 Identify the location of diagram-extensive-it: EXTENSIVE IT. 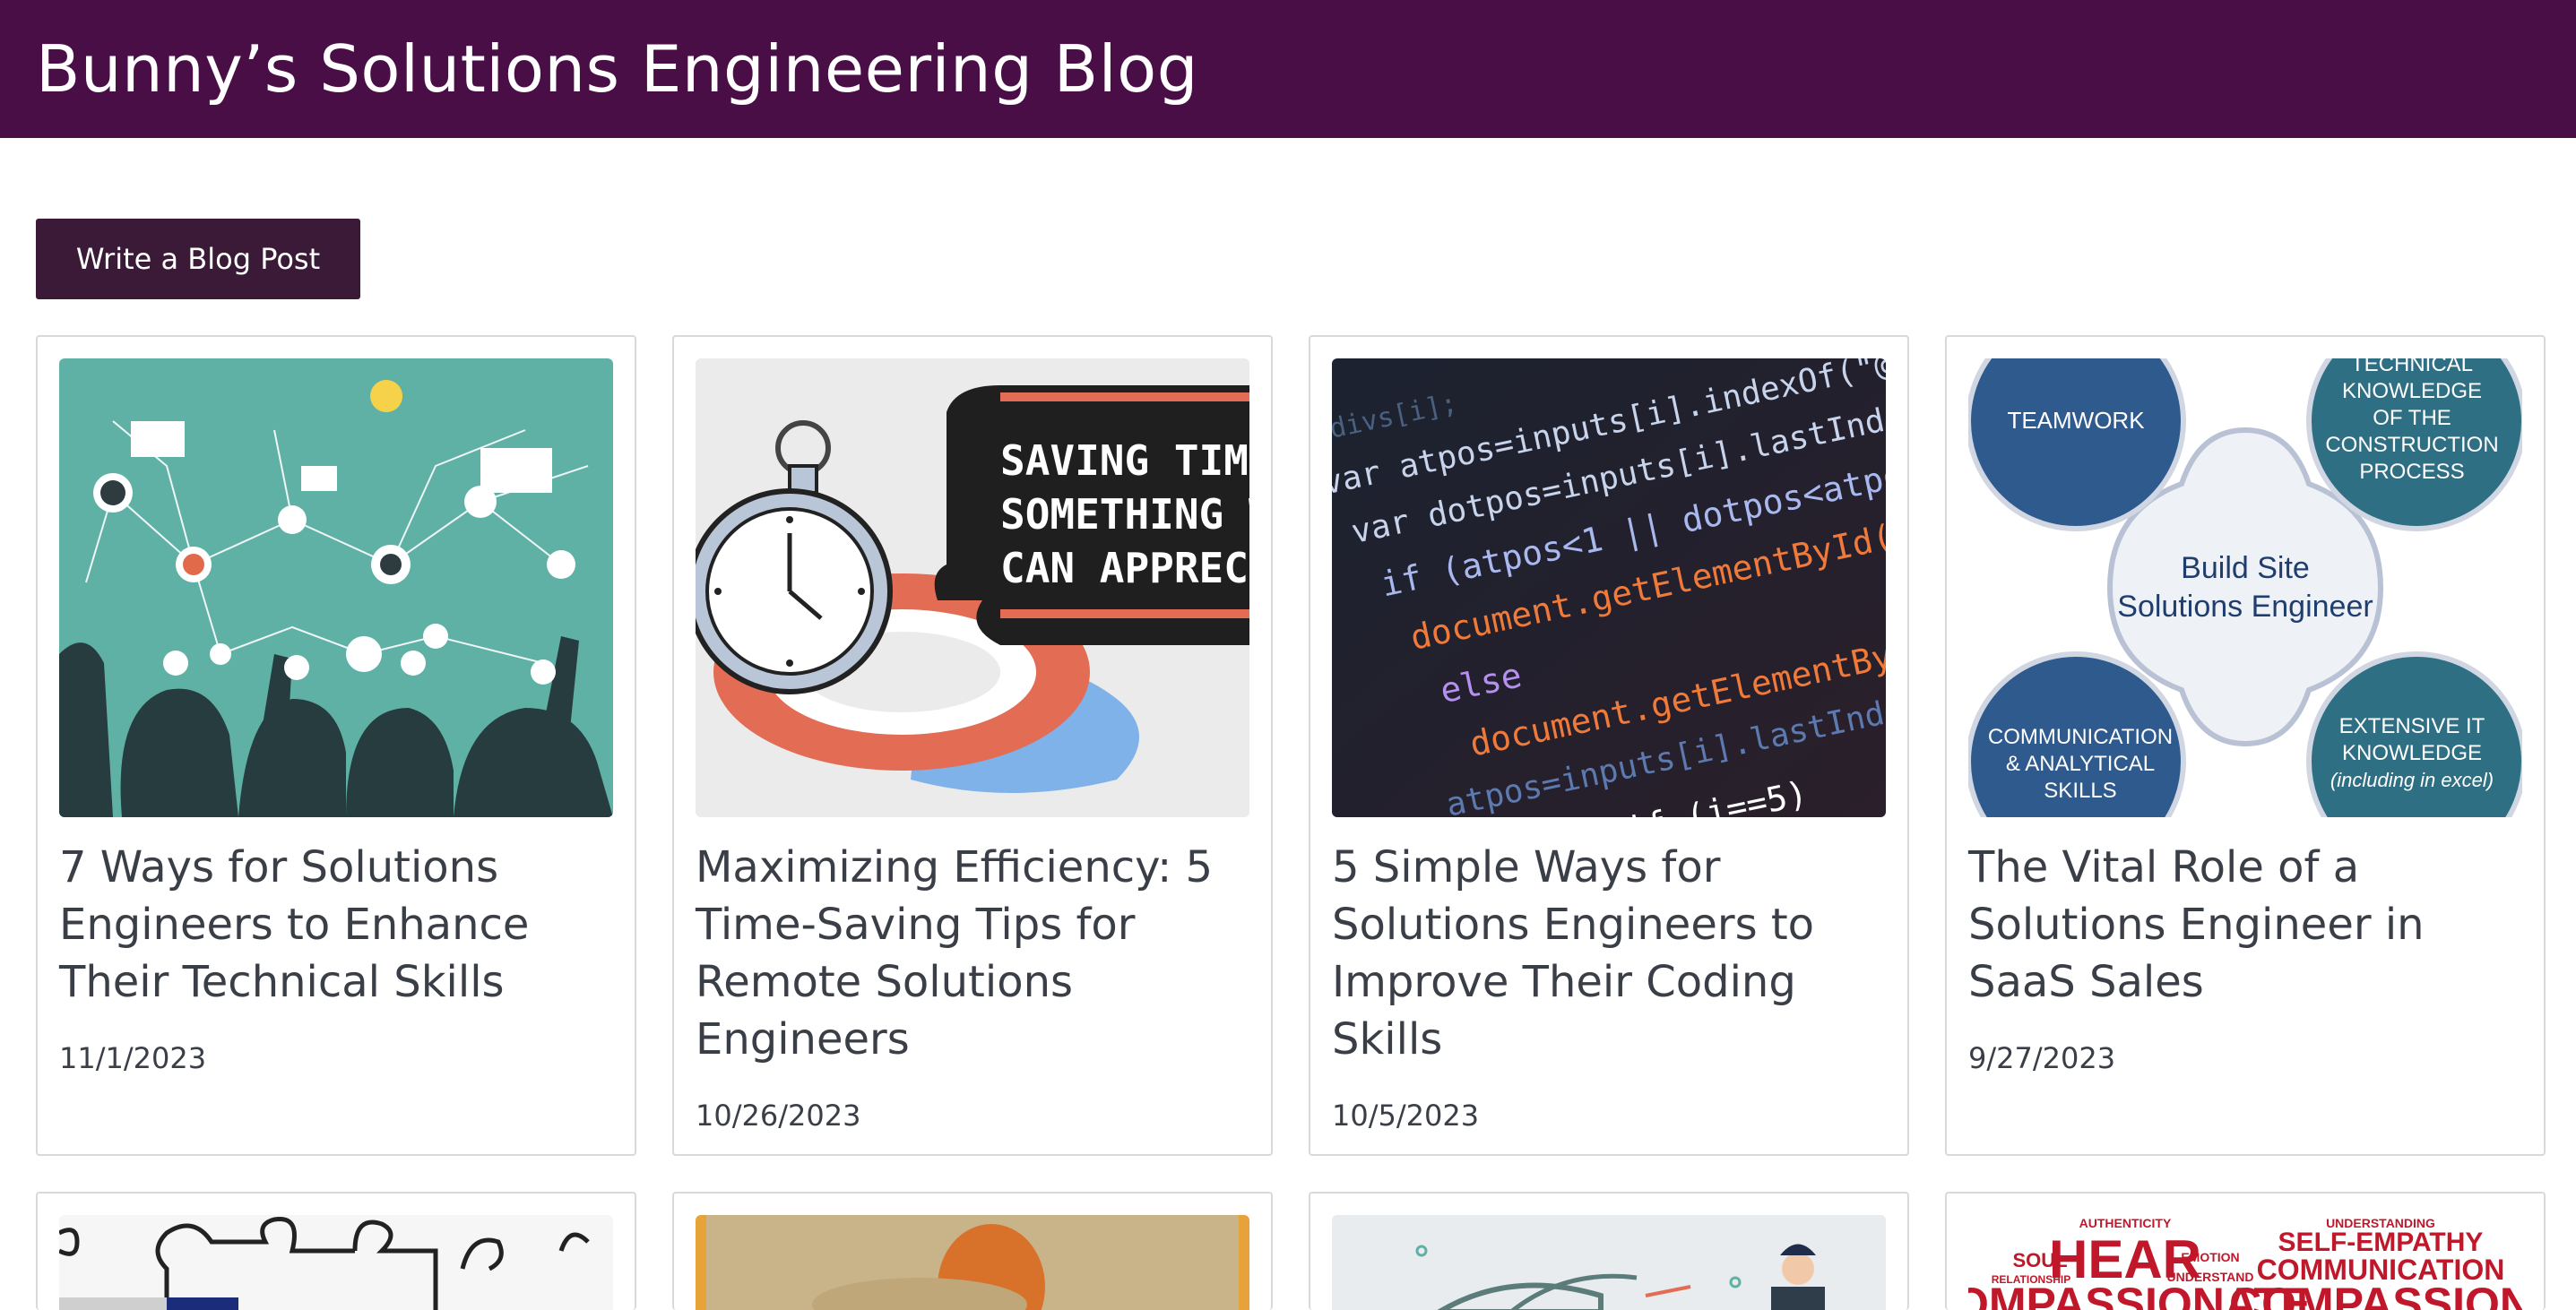
(2412, 726).